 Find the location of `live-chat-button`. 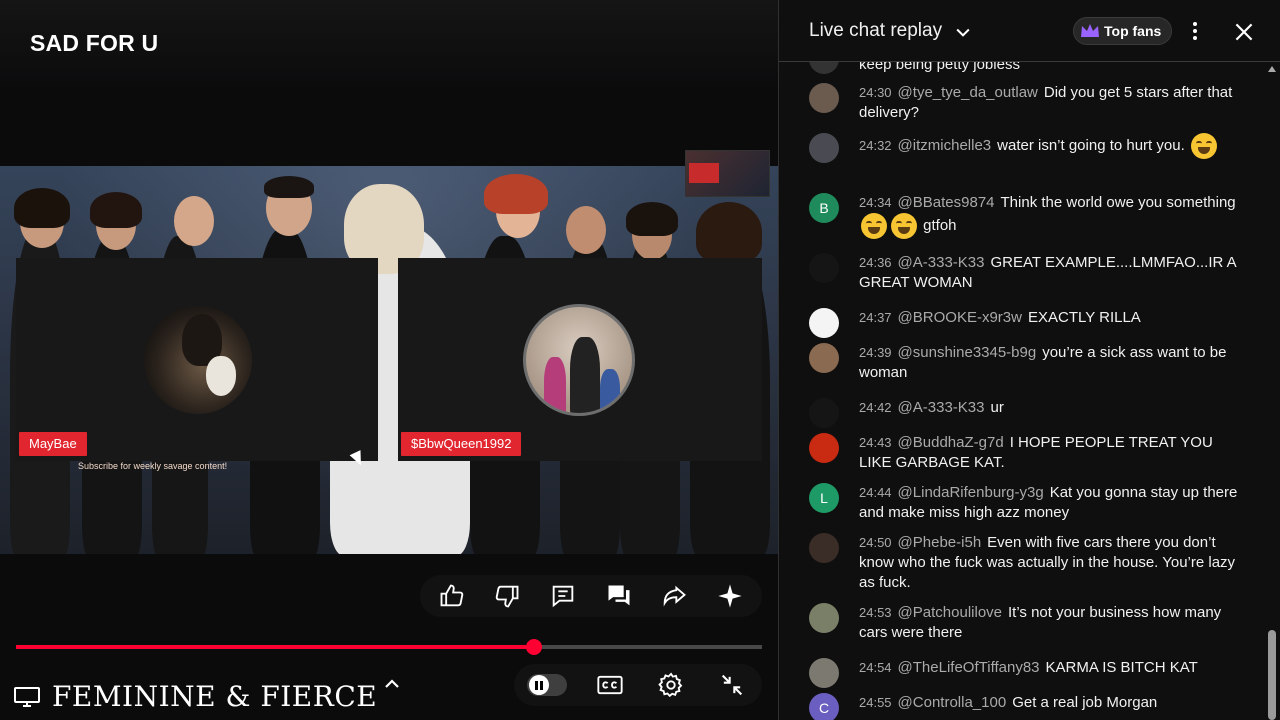

live-chat-button is located at coordinates (619, 596).